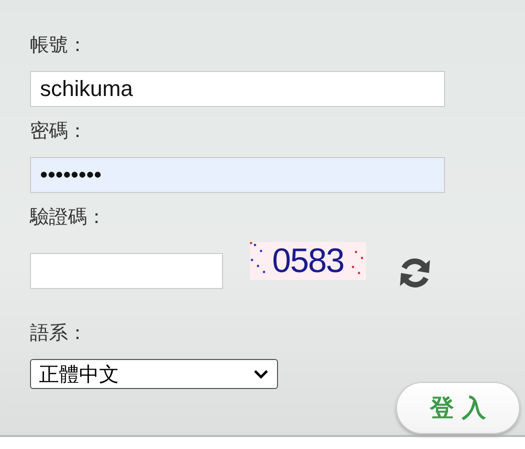 The image size is (525, 449). I want to click on captcha-image: 0583, so click(308, 261).